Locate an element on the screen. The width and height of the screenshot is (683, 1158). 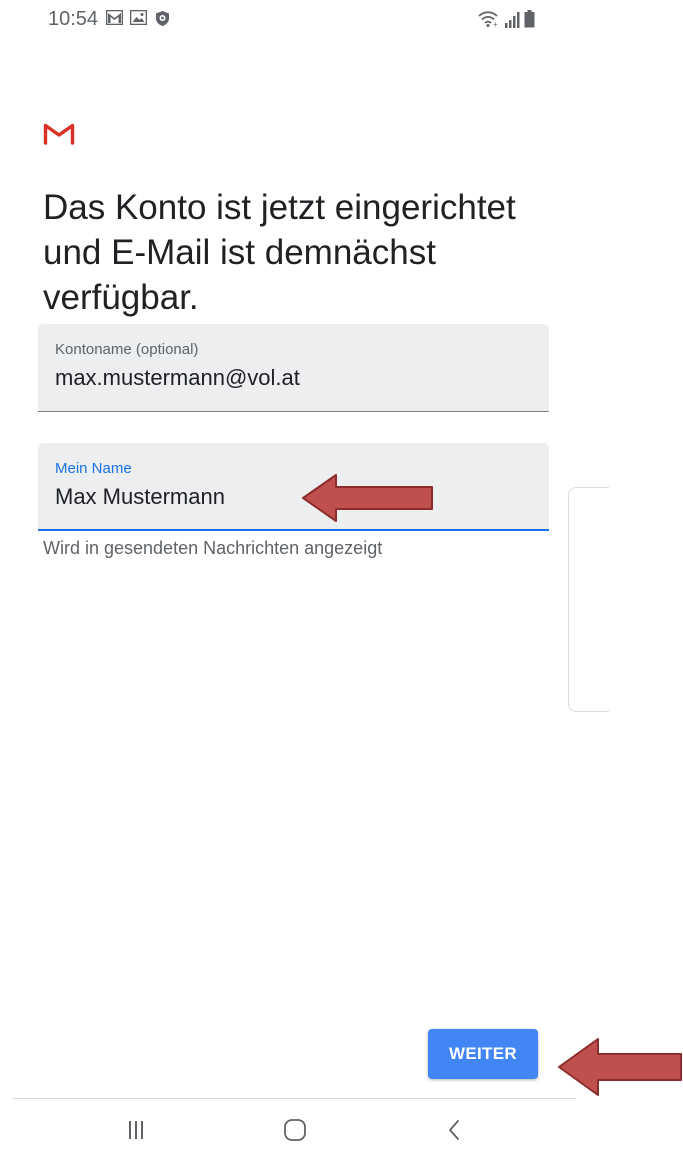
my-name-helper-text: Wird in gesendeten Nachrichten angezeigt is located at coordinates (213, 548).